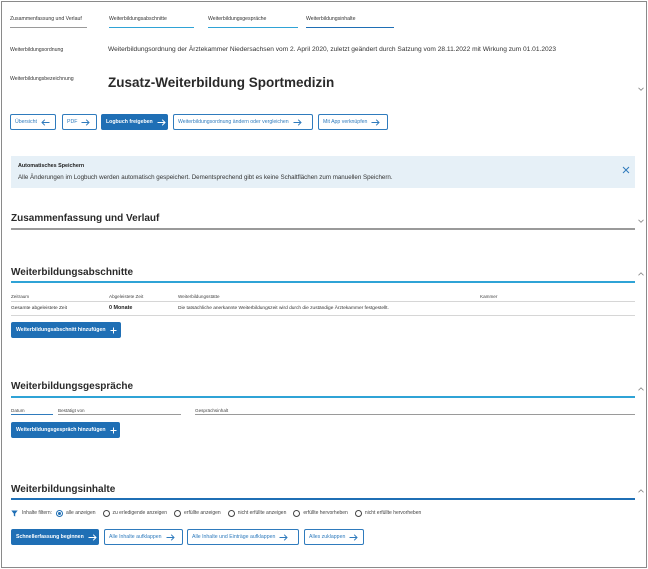 The width and height of the screenshot is (648, 569). What do you see at coordinates (237, 19) in the screenshot?
I see `tab-label: Weiterbildungsgespräche` at bounding box center [237, 19].